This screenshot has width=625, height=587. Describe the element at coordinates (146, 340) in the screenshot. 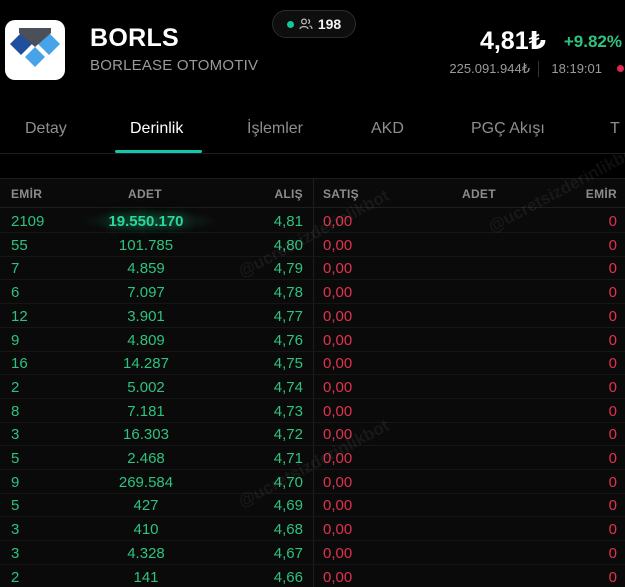

I see `bid-qty-cell: 4.809` at that location.